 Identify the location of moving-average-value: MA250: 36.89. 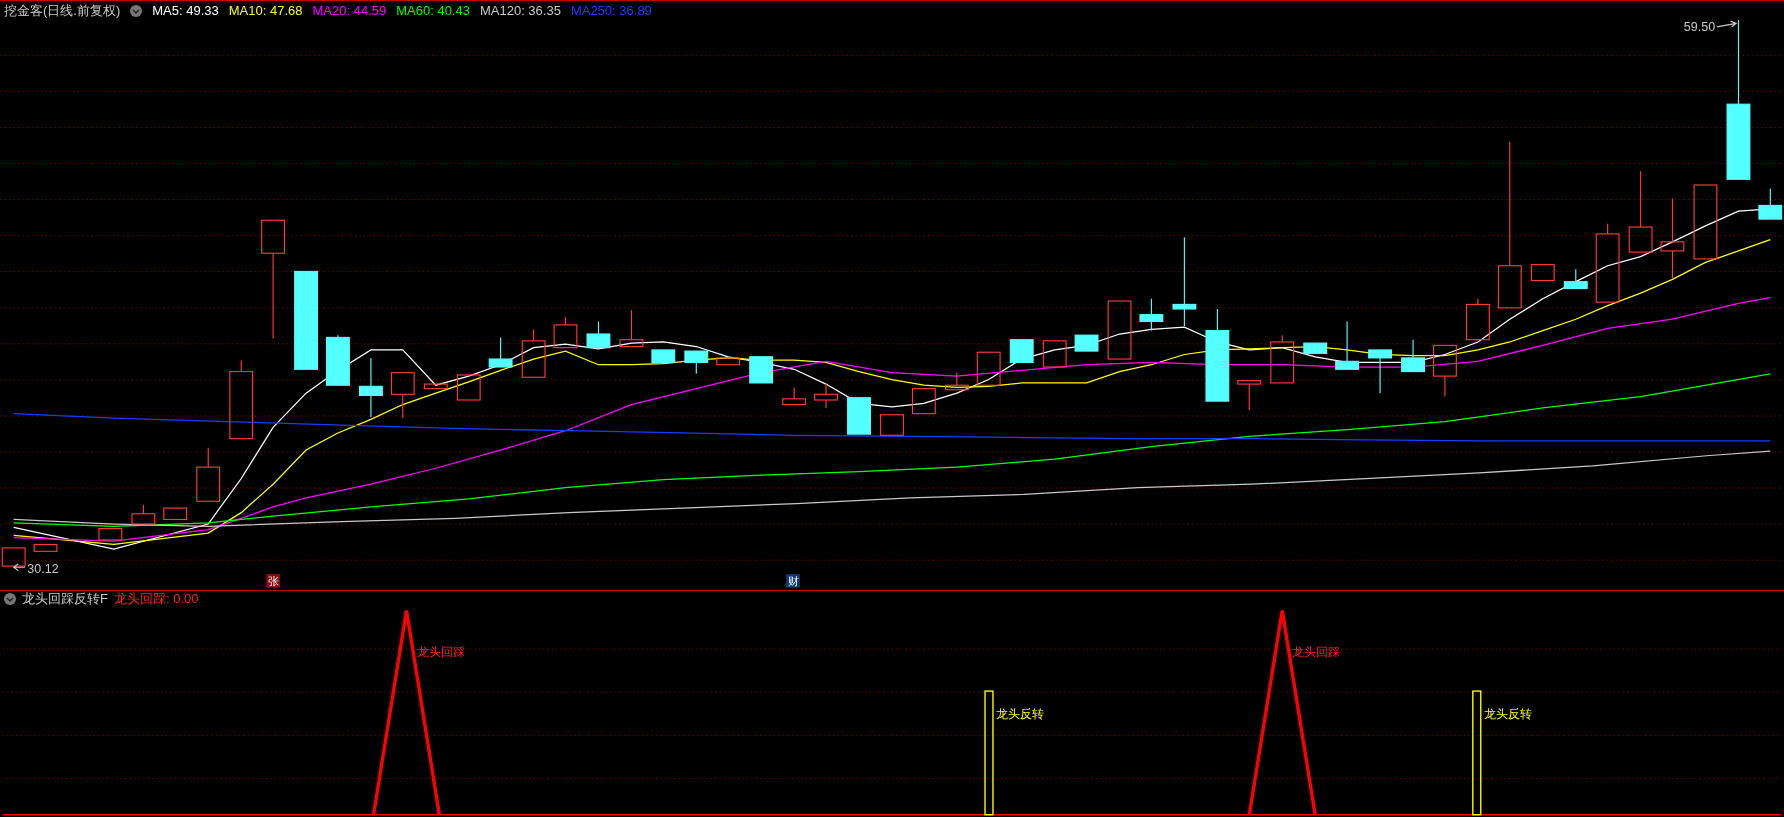
(611, 10).